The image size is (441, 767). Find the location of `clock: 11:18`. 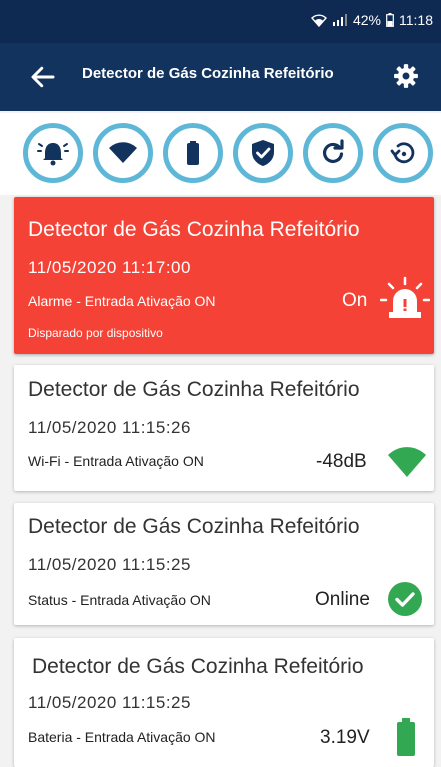

clock: 11:18 is located at coordinates (416, 20).